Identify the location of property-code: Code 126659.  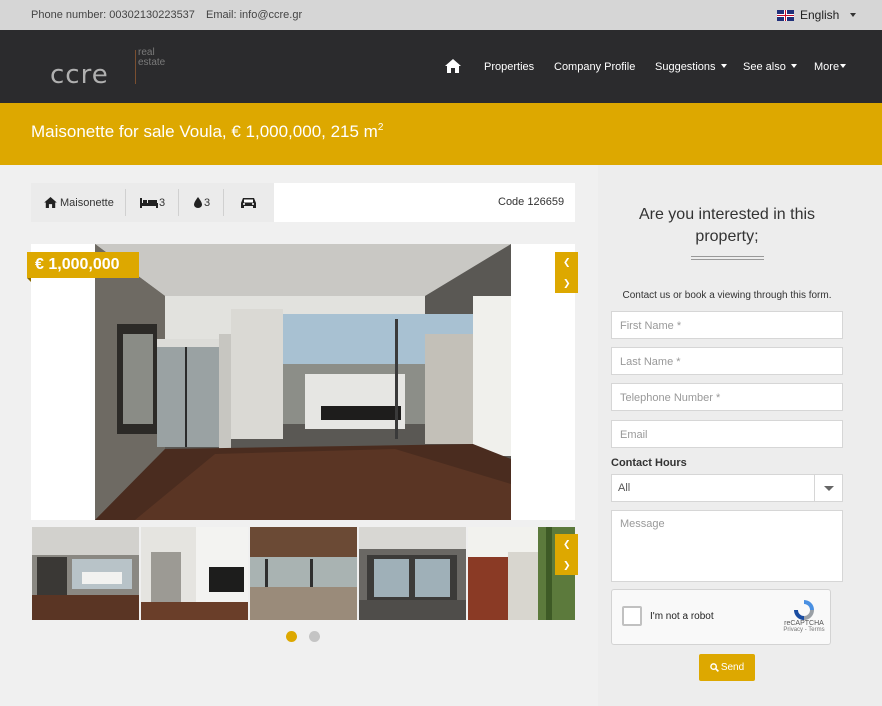
(531, 202).